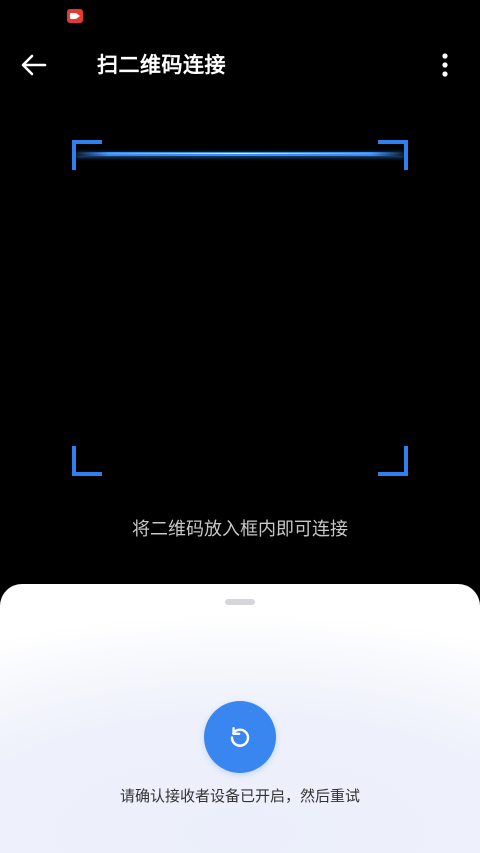 The height and width of the screenshot is (853, 480). What do you see at coordinates (239, 796) in the screenshot?
I see `retry-hint-text: 请确认接收者设备已开启，然后重试` at bounding box center [239, 796].